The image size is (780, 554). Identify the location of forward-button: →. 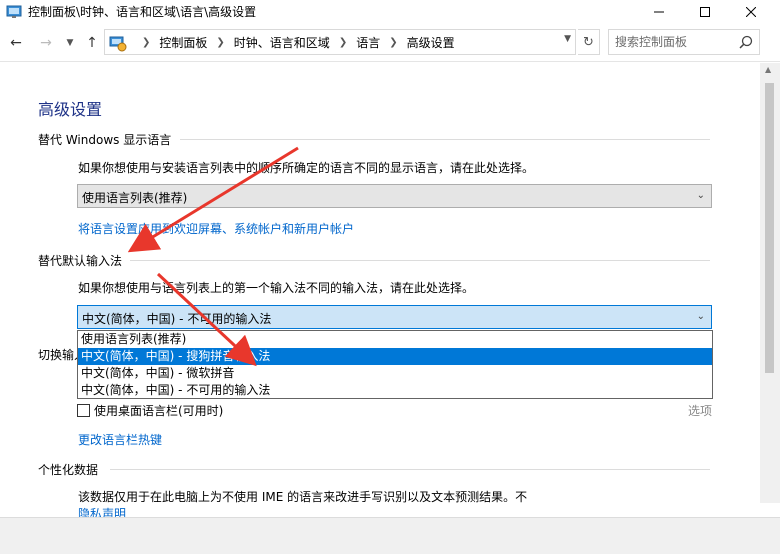
(46, 43).